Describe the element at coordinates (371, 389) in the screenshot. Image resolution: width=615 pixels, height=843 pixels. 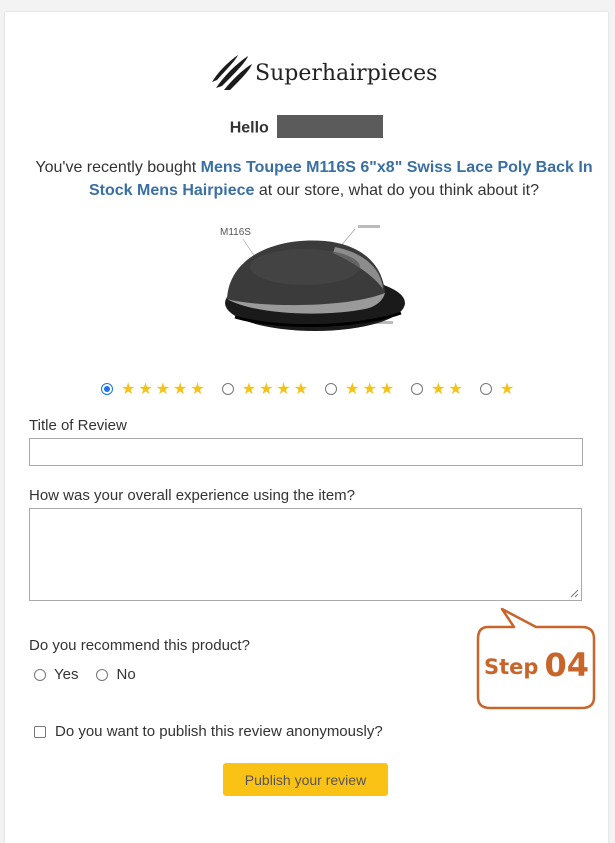
I see `rating-stars-3: ★★★` at that location.